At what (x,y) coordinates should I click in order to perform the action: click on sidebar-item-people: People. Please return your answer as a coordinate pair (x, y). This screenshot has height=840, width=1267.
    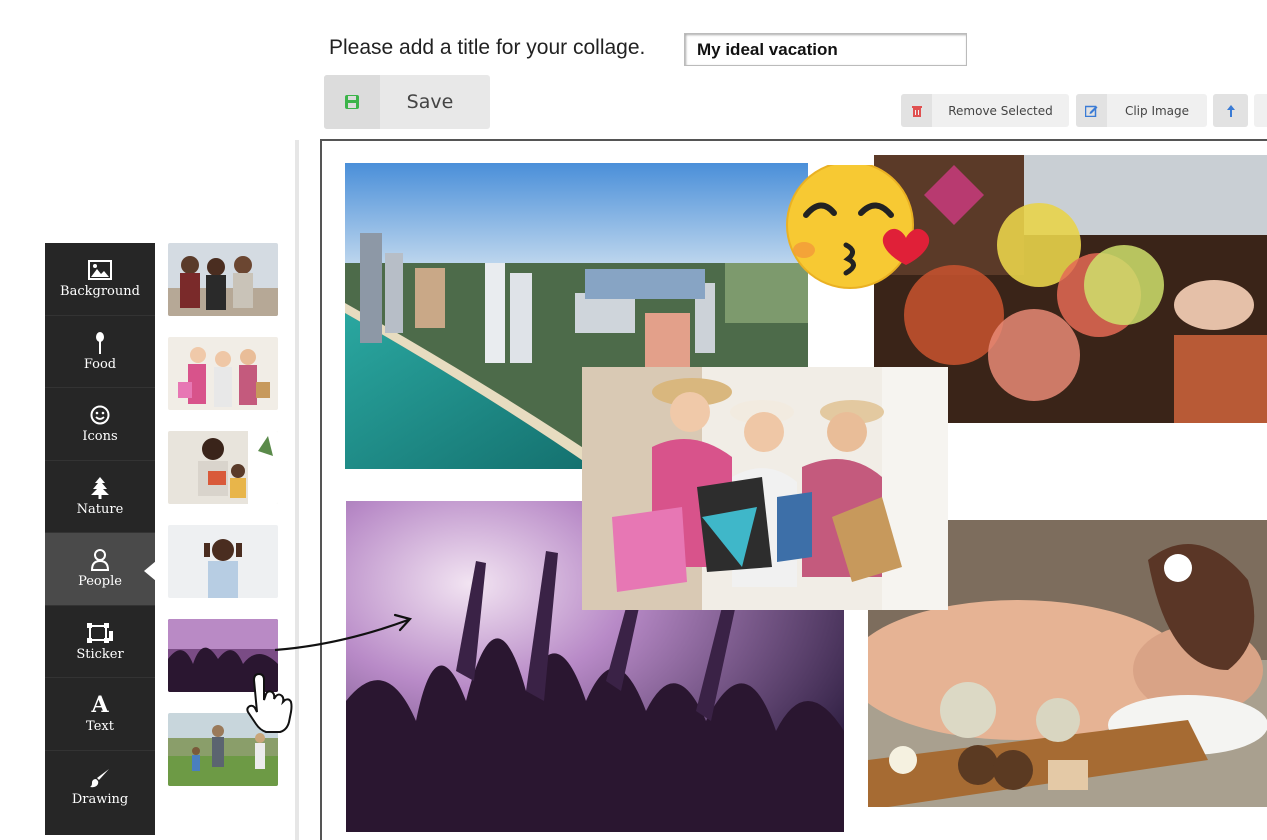
    Looking at the image, I should click on (100, 569).